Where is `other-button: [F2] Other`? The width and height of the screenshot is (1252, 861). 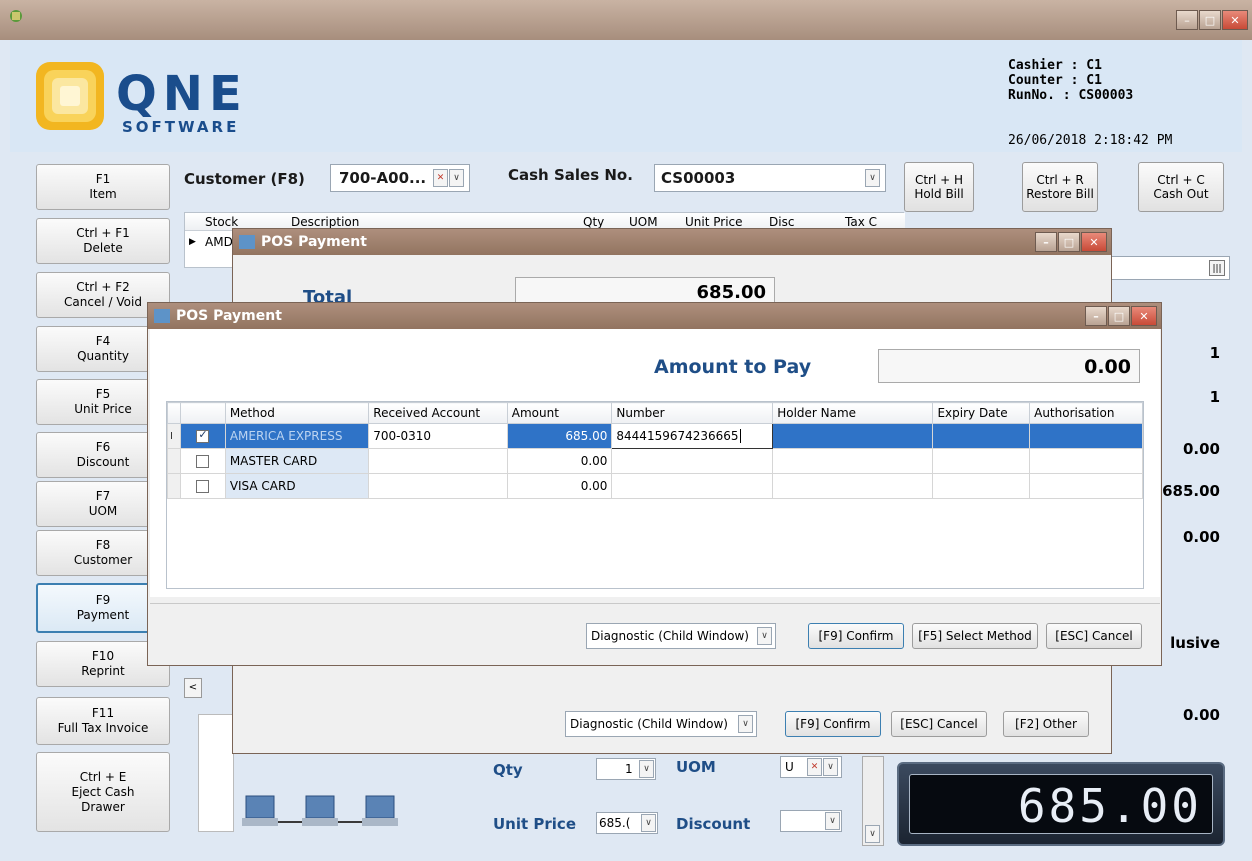 other-button: [F2] Other is located at coordinates (1046, 724).